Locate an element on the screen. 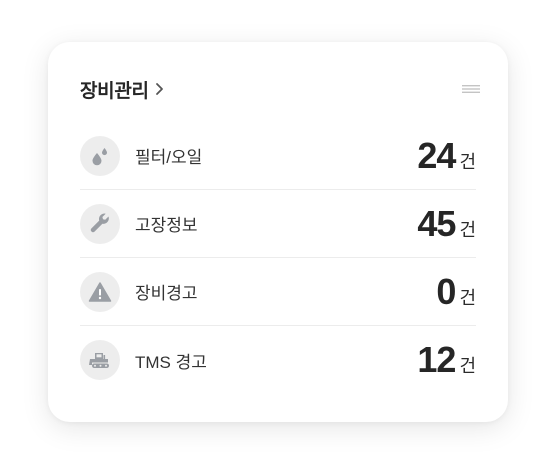 This screenshot has width=556, height=476. count-value: 24 건 is located at coordinates (446, 156).